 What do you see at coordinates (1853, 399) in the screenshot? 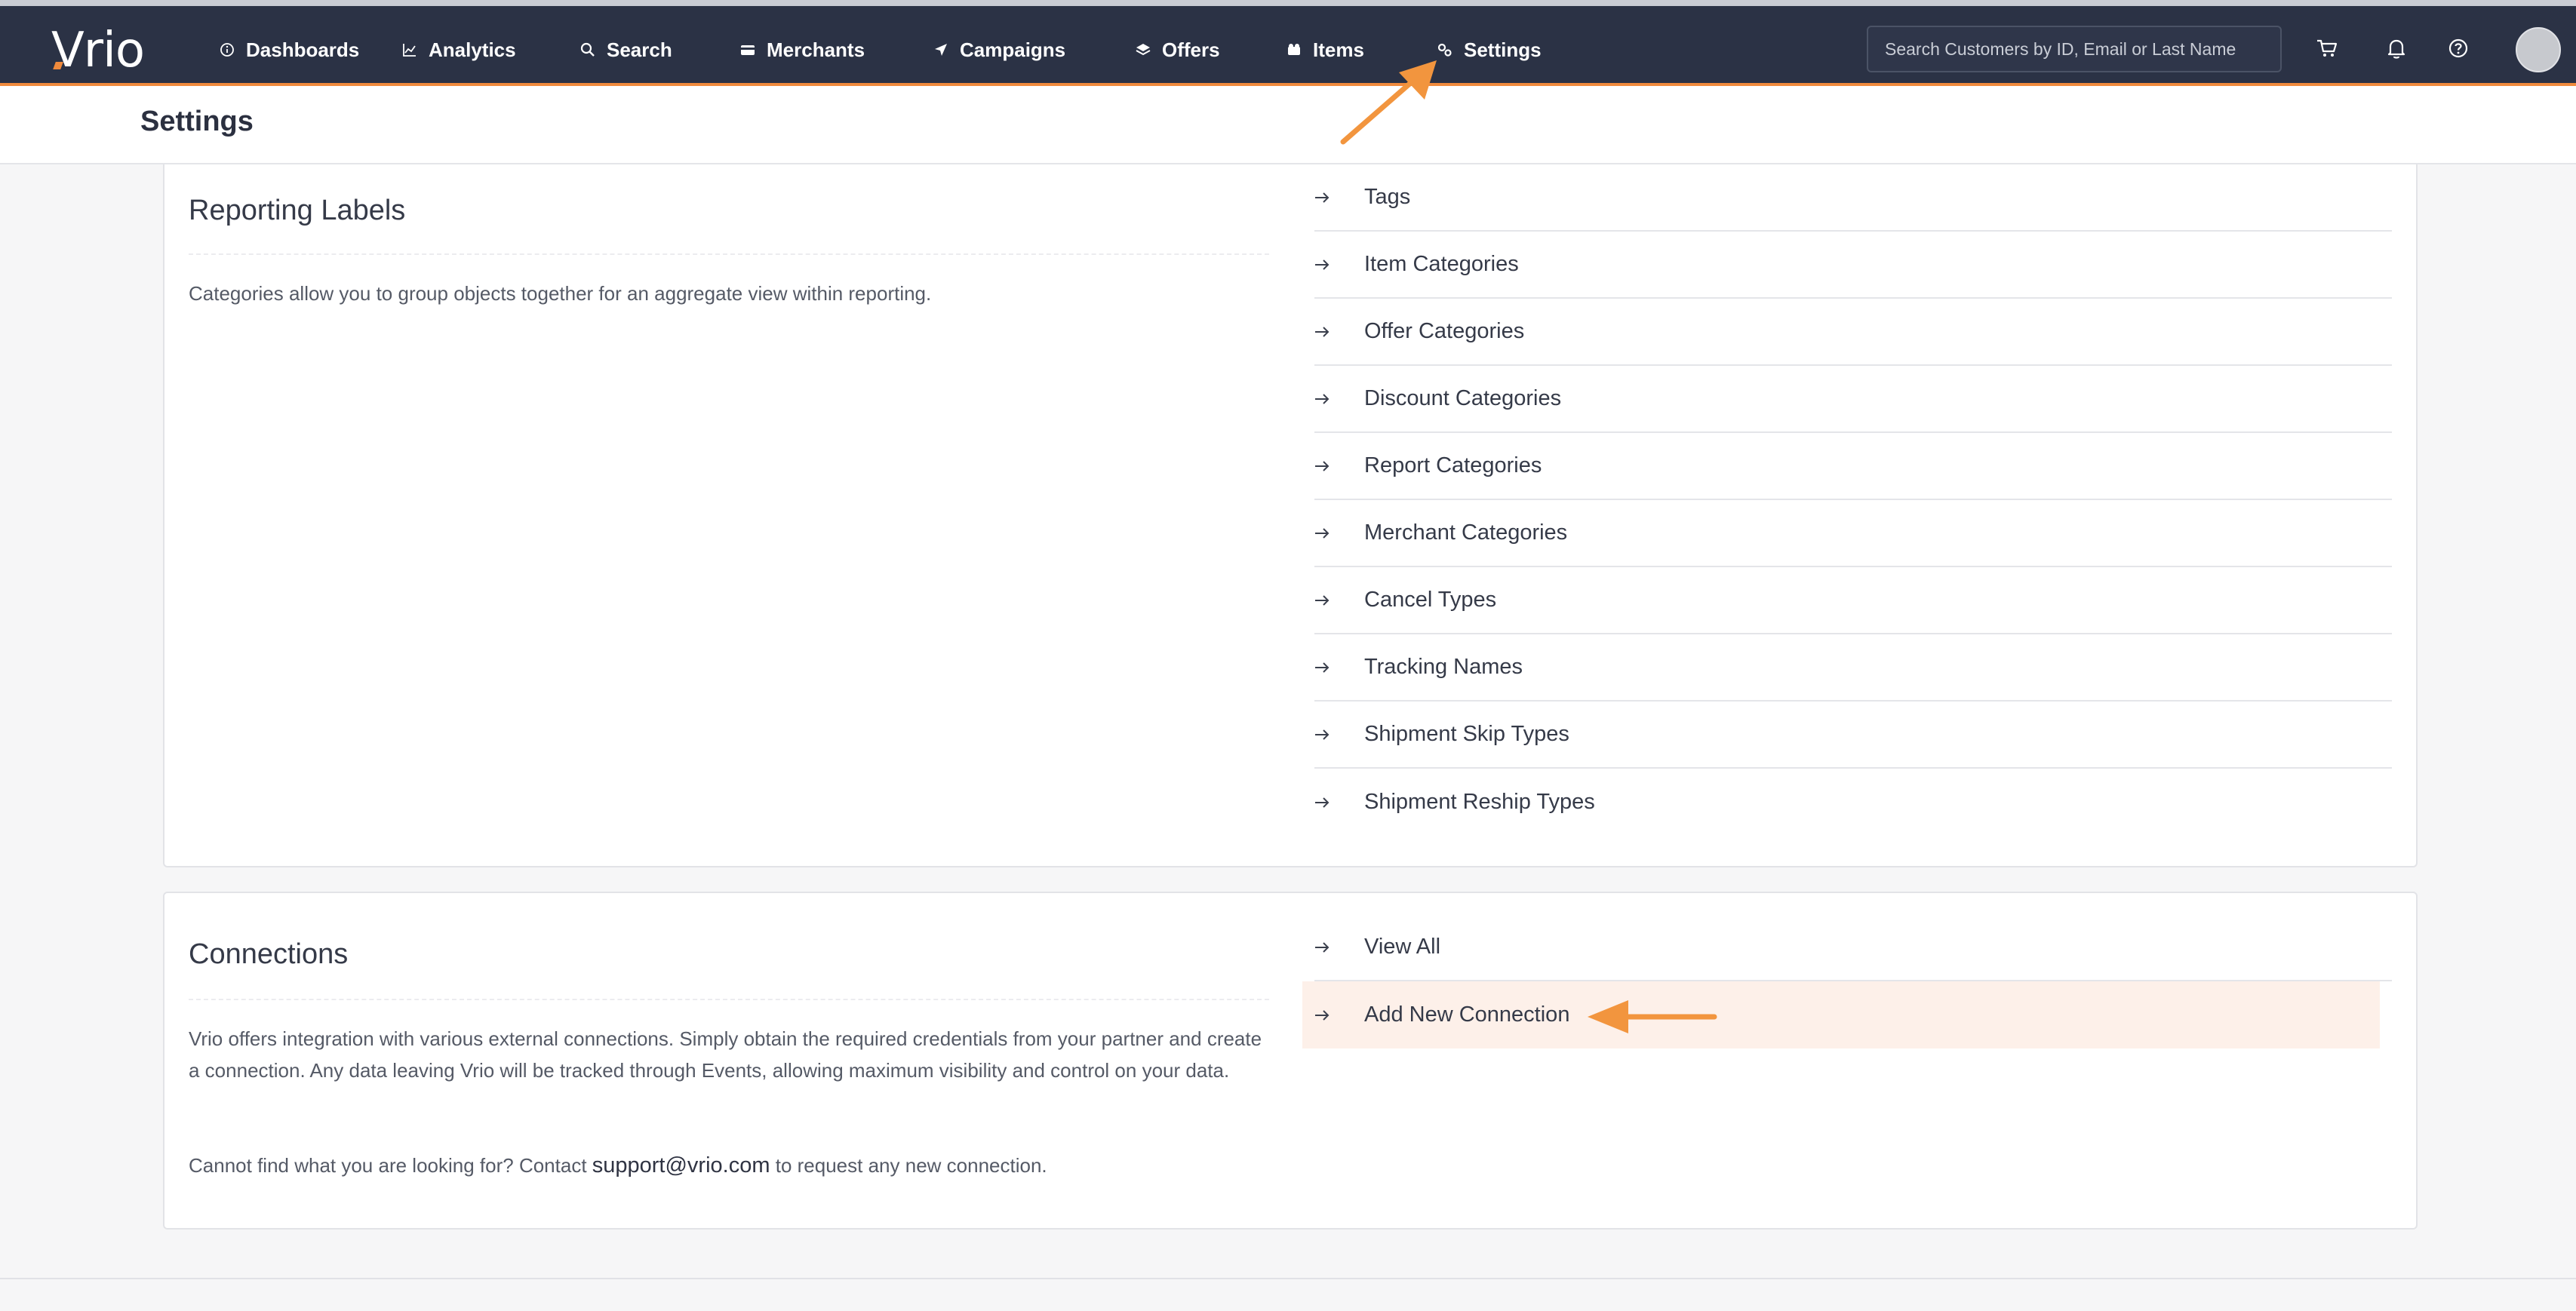
I see `link-discount-categories: Discount Categories` at bounding box center [1853, 399].